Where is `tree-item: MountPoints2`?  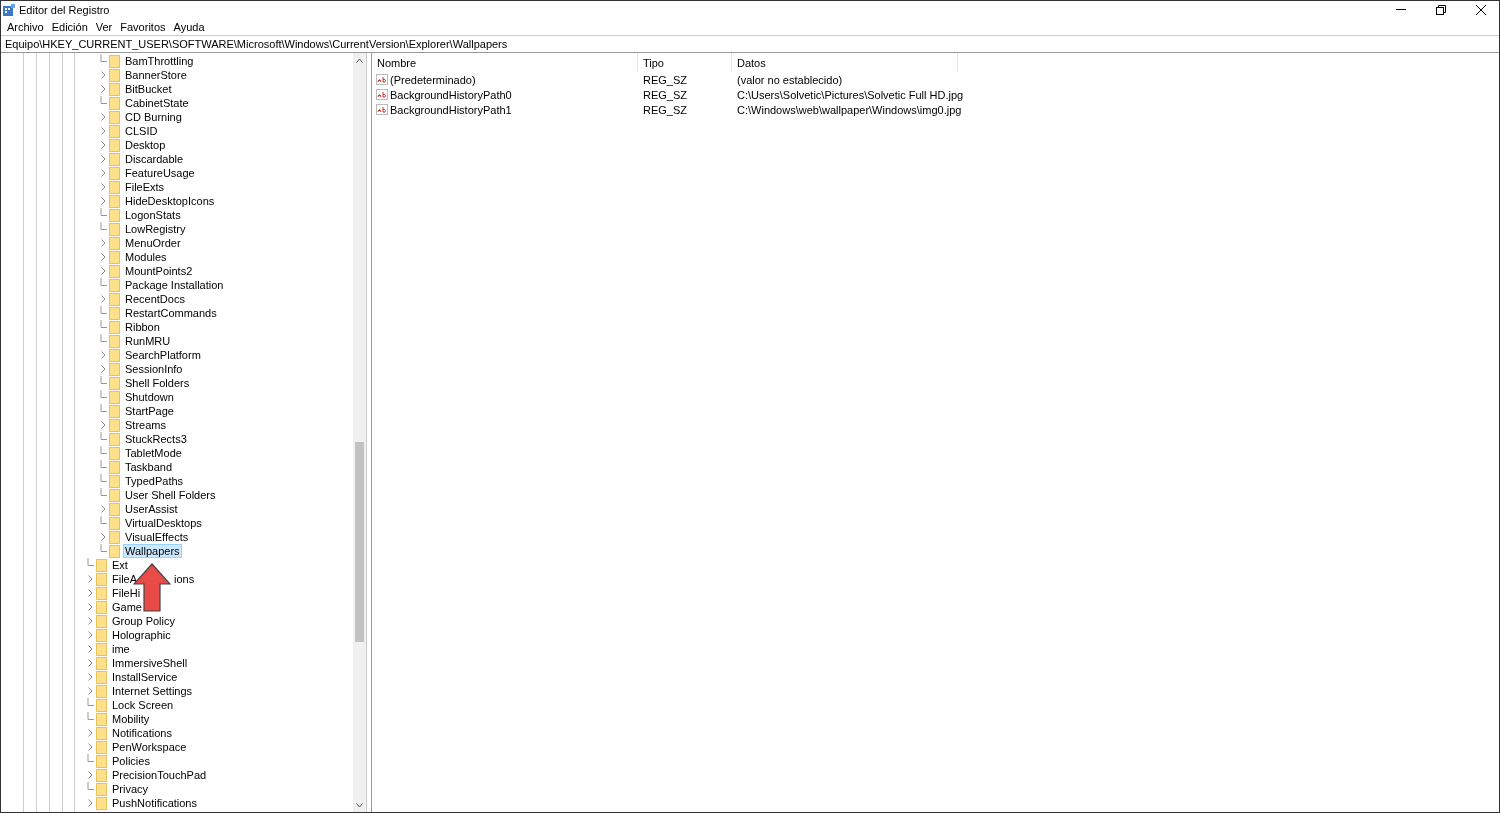 tree-item: MountPoints2 is located at coordinates (159, 271).